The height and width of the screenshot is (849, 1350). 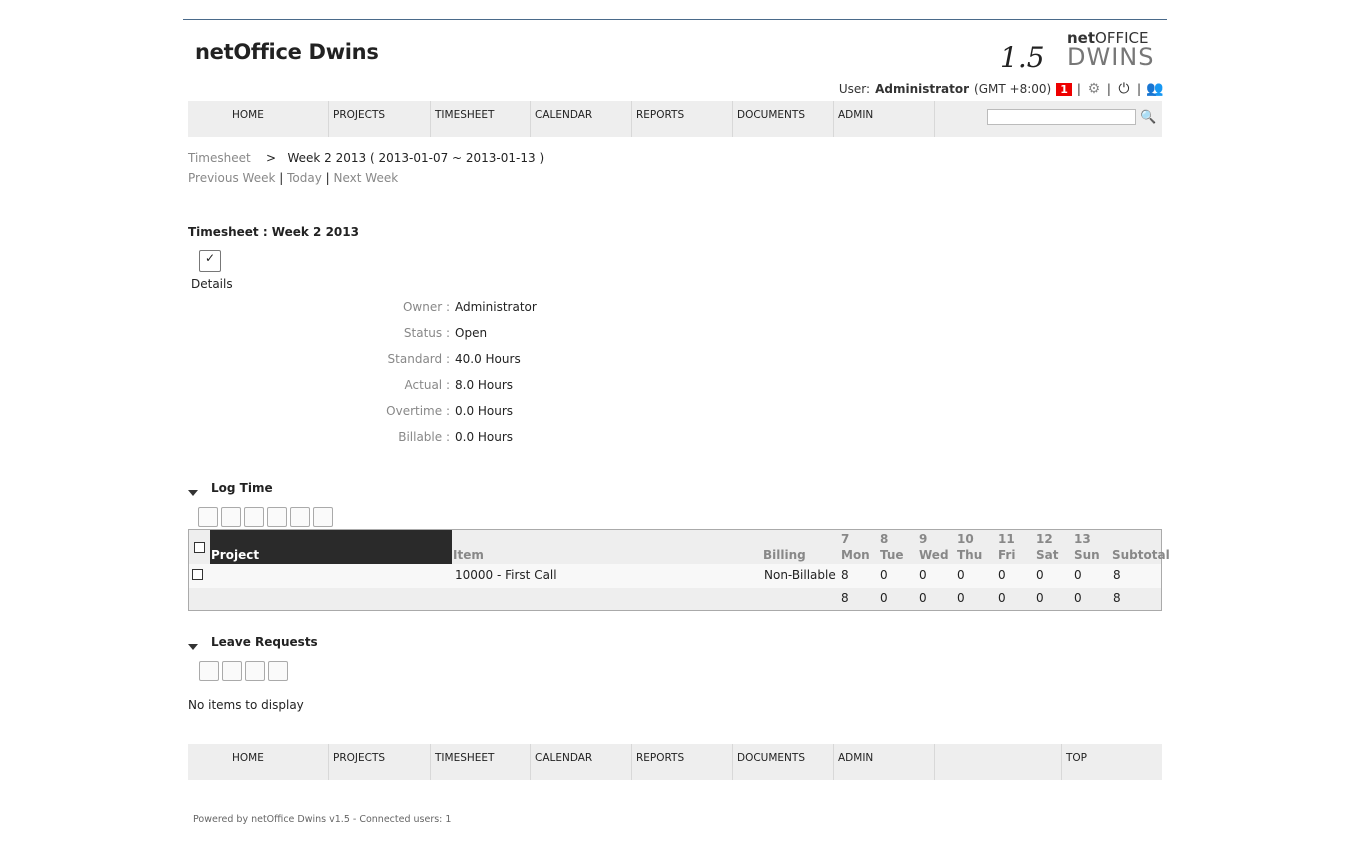 What do you see at coordinates (197, 574) in the screenshot?
I see `row-checkbox` at bounding box center [197, 574].